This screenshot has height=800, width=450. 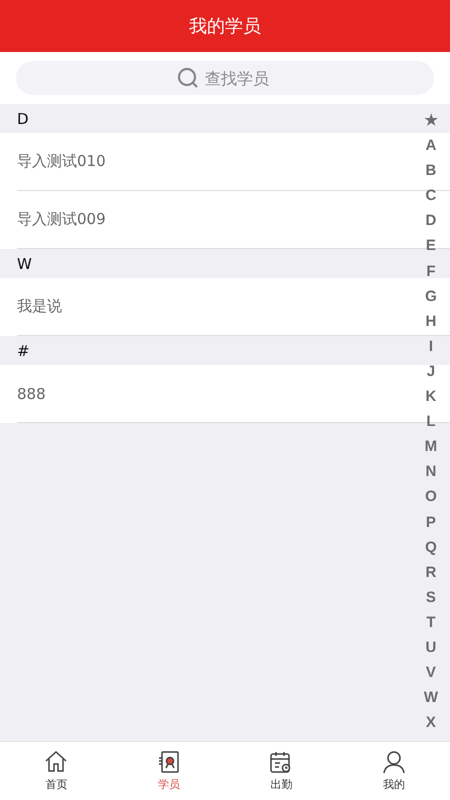 What do you see at coordinates (430, 346) in the screenshot?
I see `index-letter: I` at bounding box center [430, 346].